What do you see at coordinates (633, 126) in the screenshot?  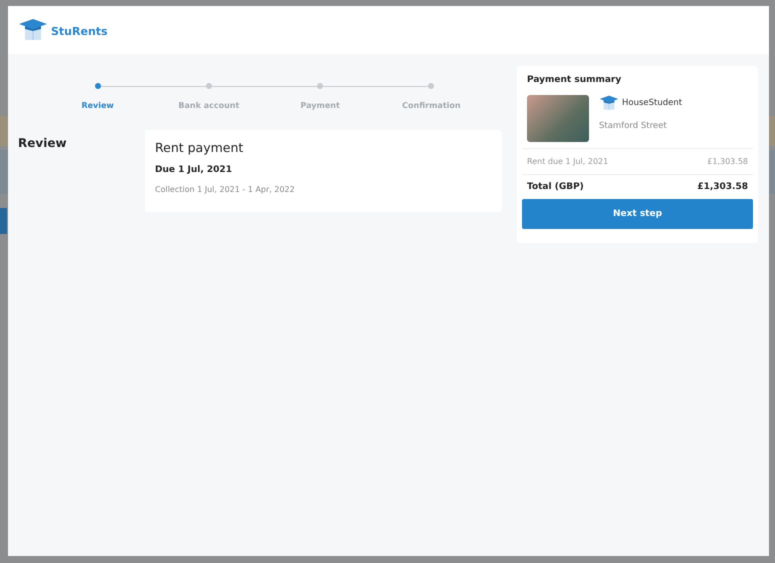 I see `property-name: Stamford Street` at bounding box center [633, 126].